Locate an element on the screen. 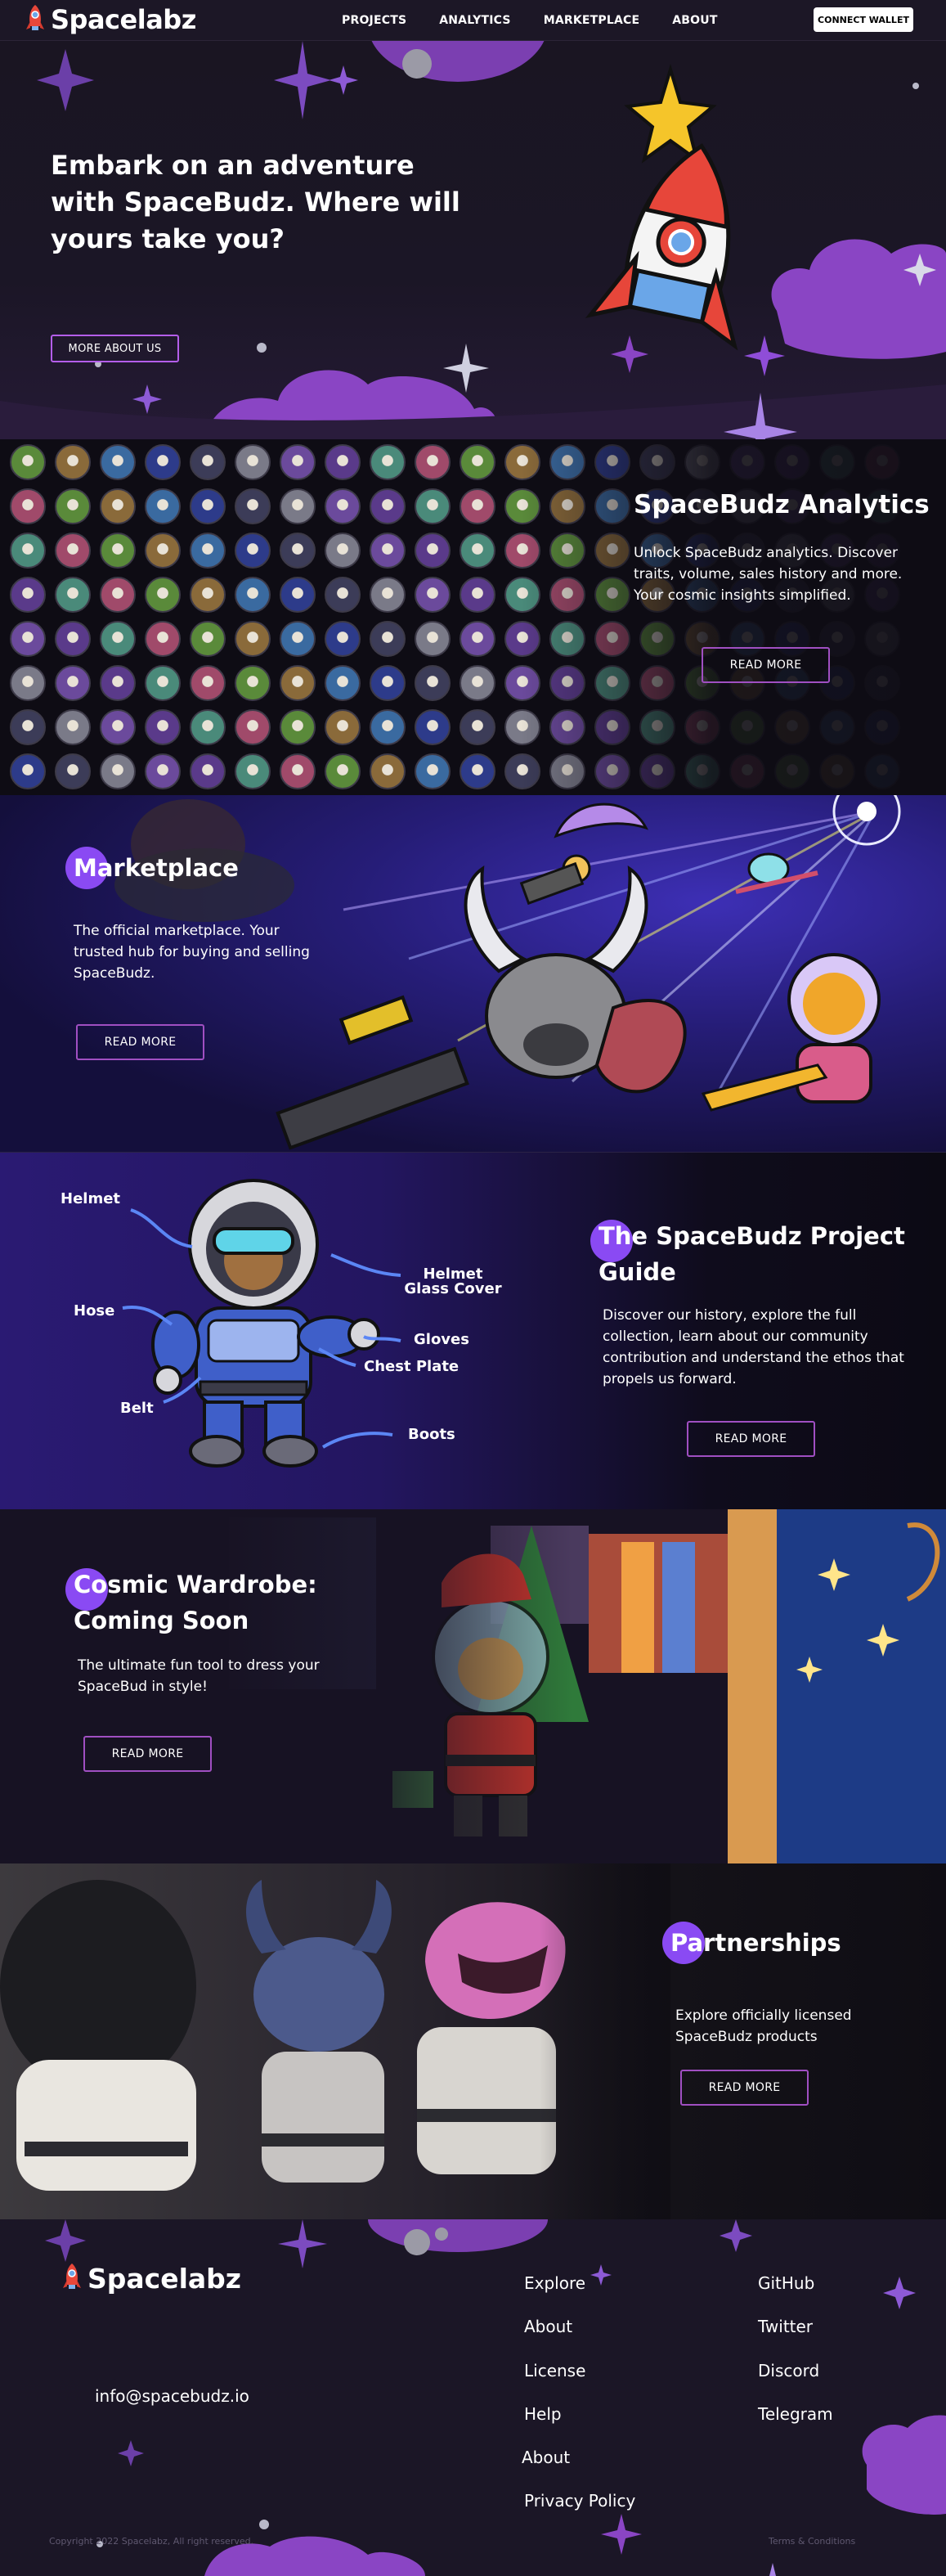 This screenshot has height=2576, width=946. footer-link-explore: Explore is located at coordinates (554, 2283).